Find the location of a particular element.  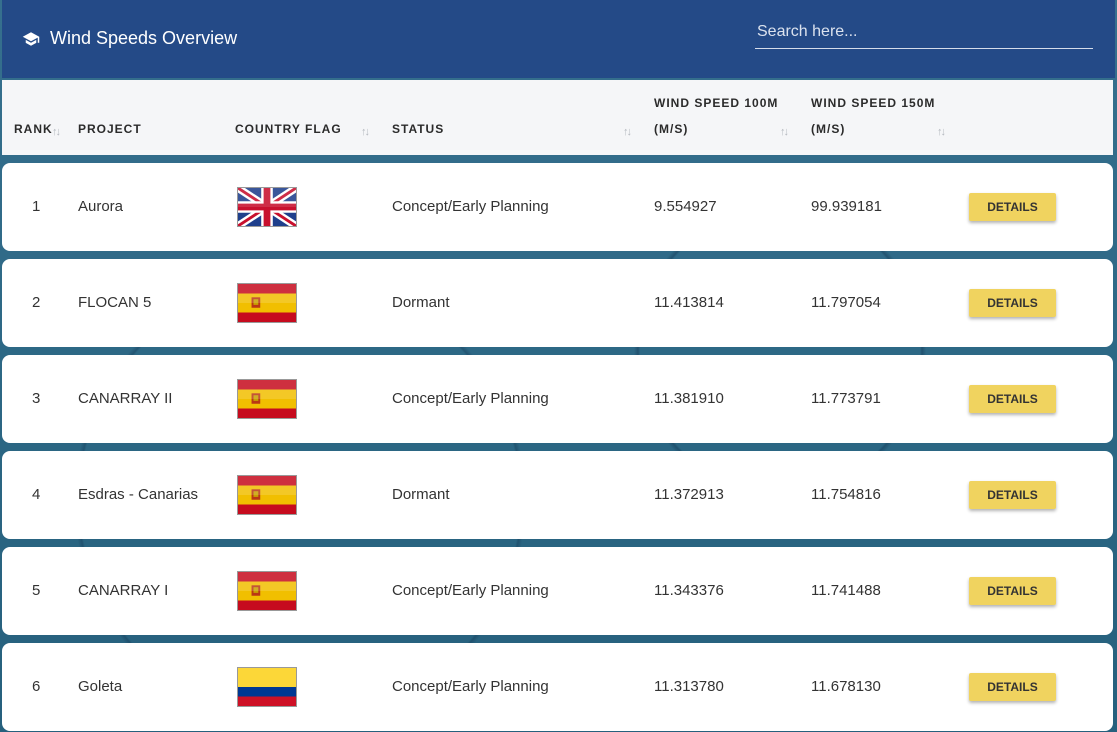

column-label-country-flag: COUNTRY FLAG is located at coordinates (288, 129).